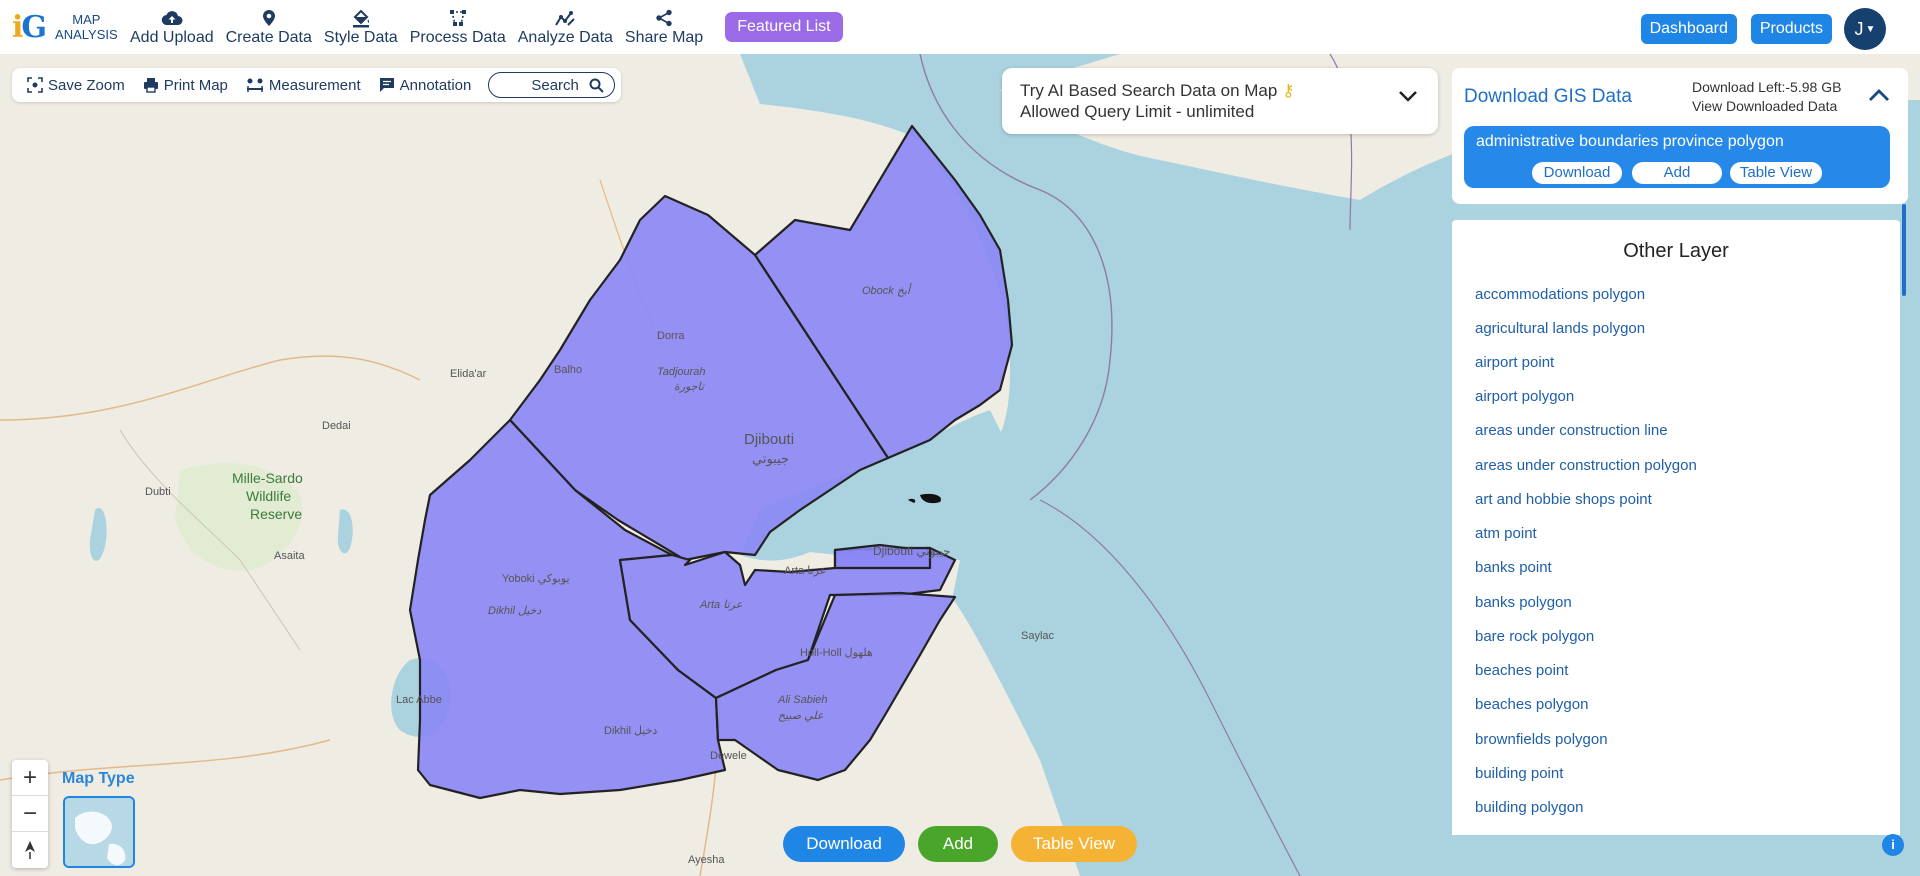 Image resolution: width=1920 pixels, height=876 pixels. Describe the element at coordinates (958, 844) in the screenshot. I see `bottom-add-button: Add` at that location.